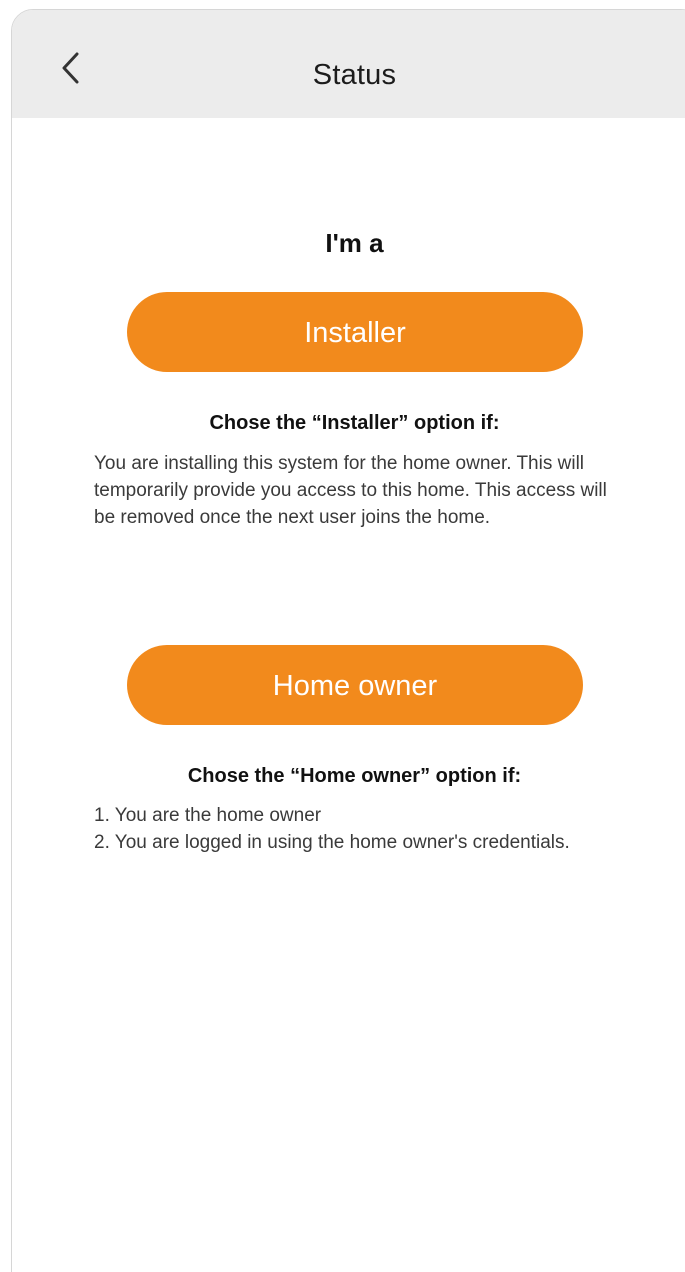 The height and width of the screenshot is (1272, 685). I want to click on home-owner-option-heading: Chose the “Home owner” option if:, so click(354, 776).